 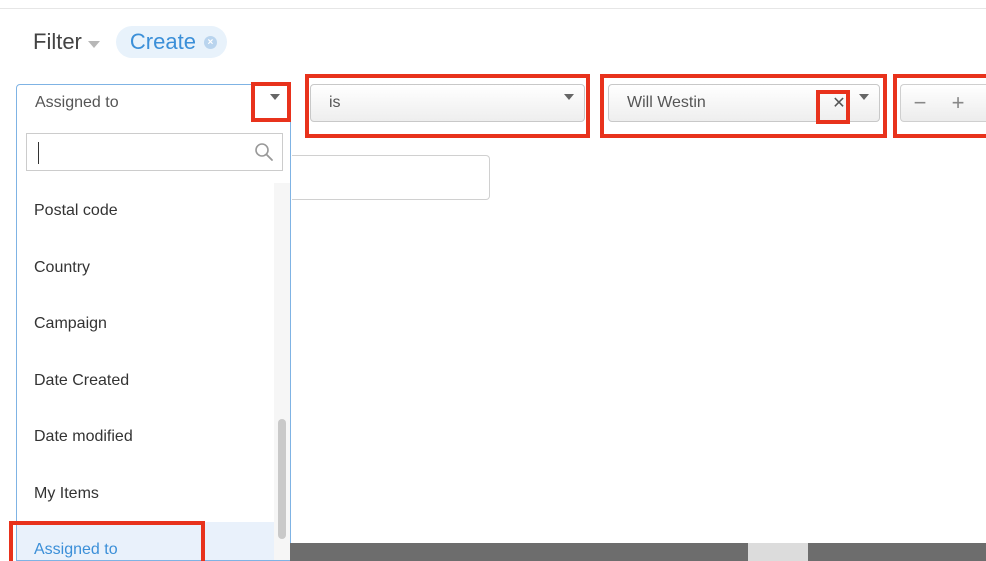 I want to click on highlight-field-caret, so click(x=271, y=102).